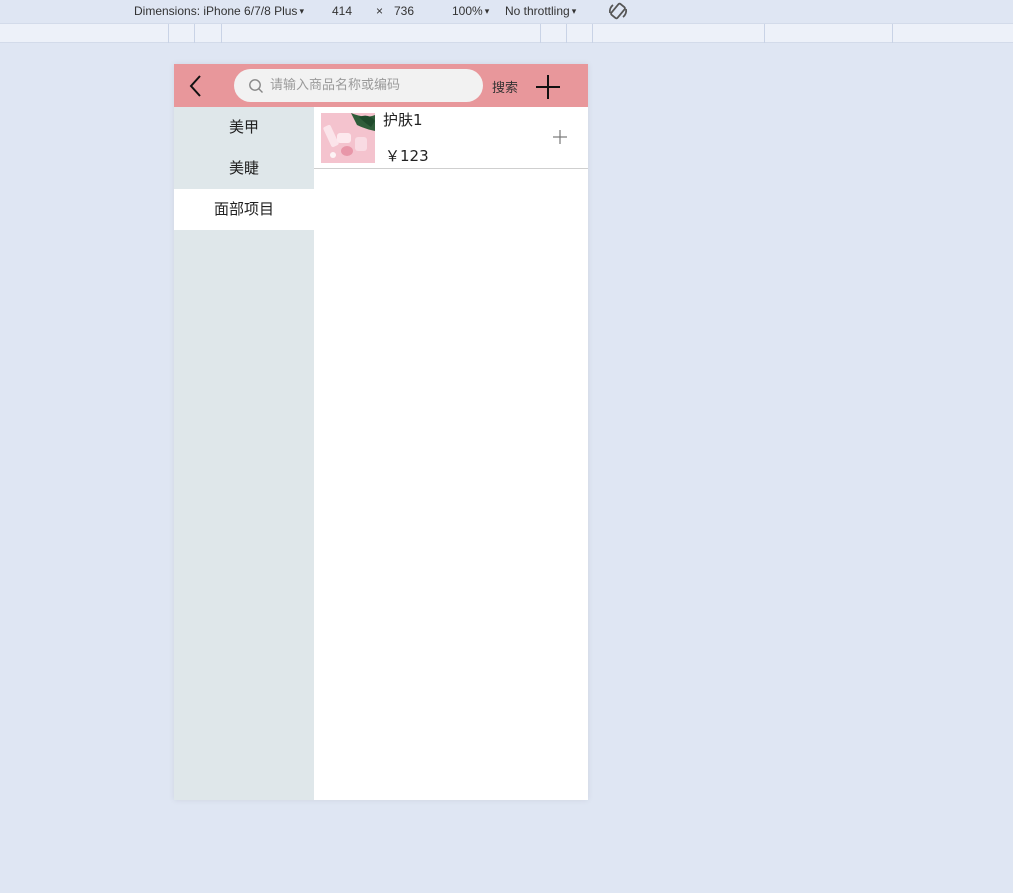 The width and height of the screenshot is (1013, 893). I want to click on times-sign: ×, so click(380, 11).